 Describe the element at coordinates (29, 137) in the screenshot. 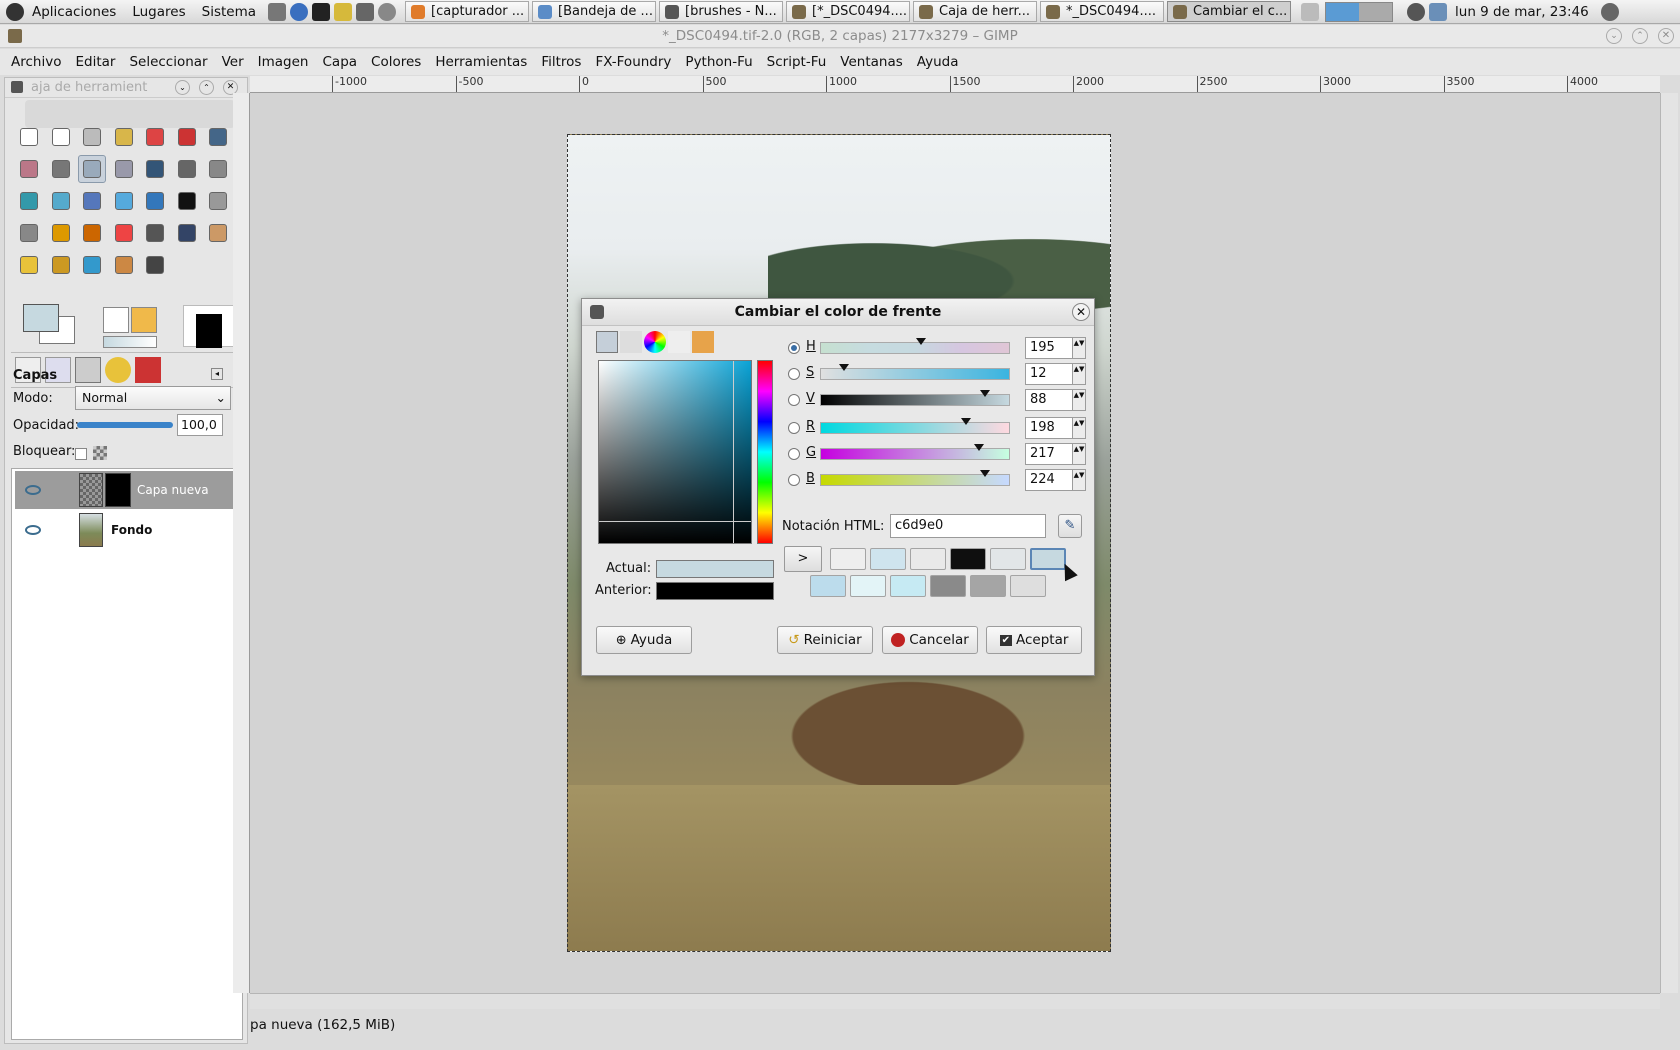

I see `rect-select-icon` at that location.